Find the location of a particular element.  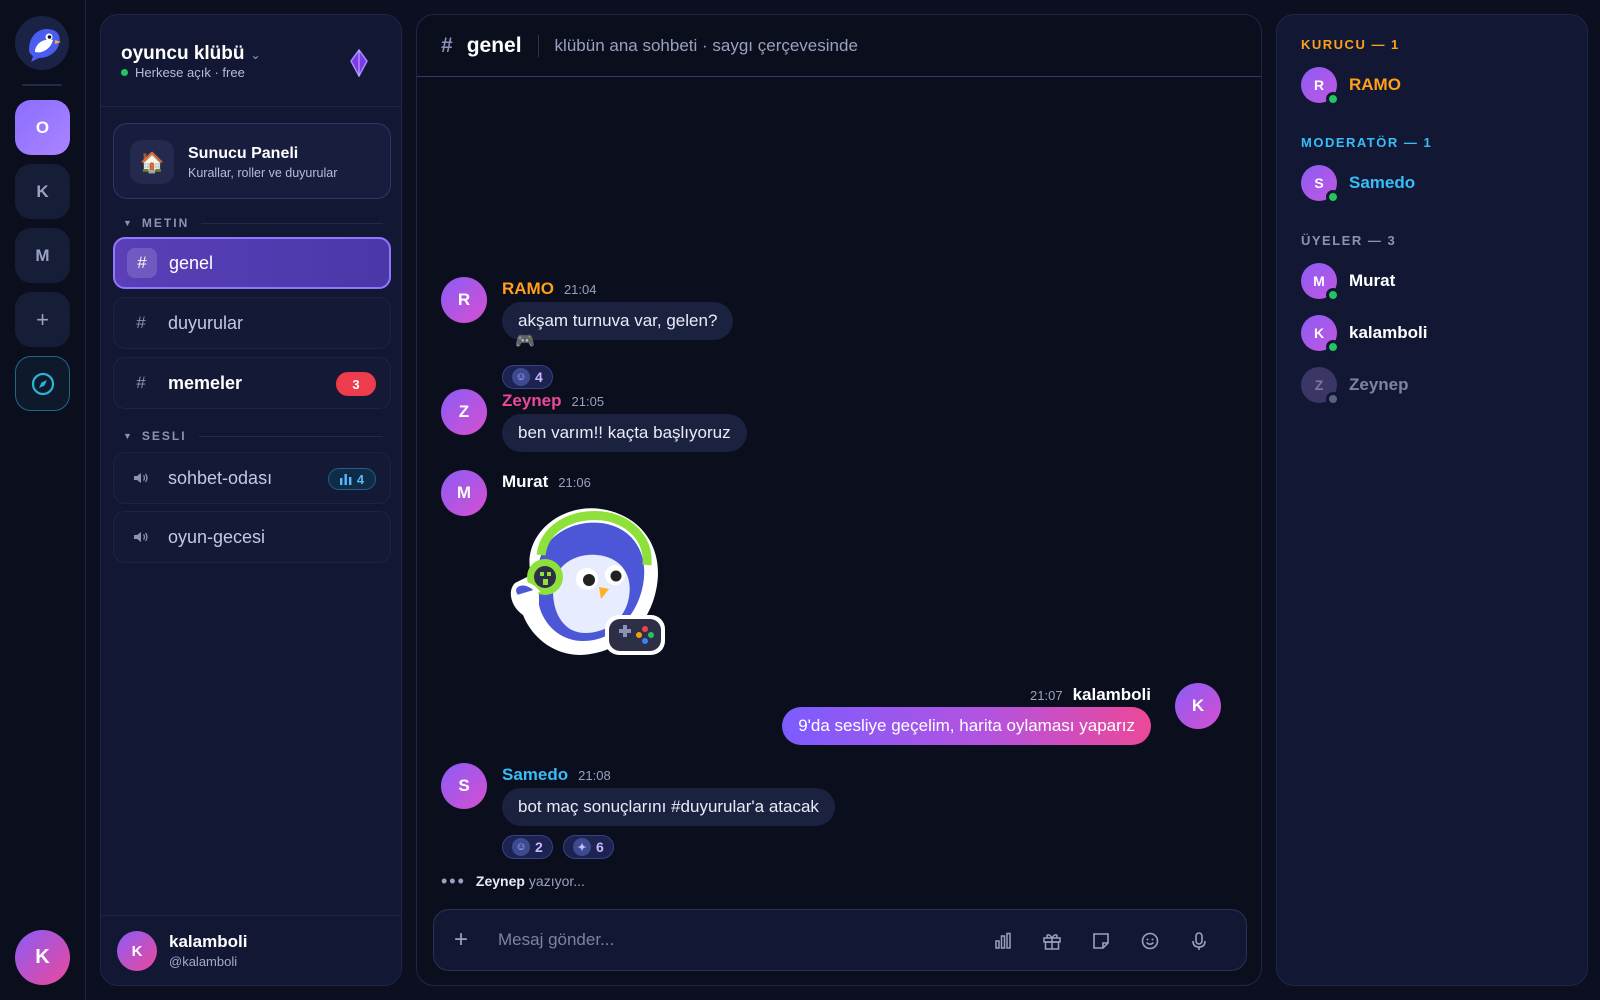

online-status-icon is located at coordinates (1333, 197).